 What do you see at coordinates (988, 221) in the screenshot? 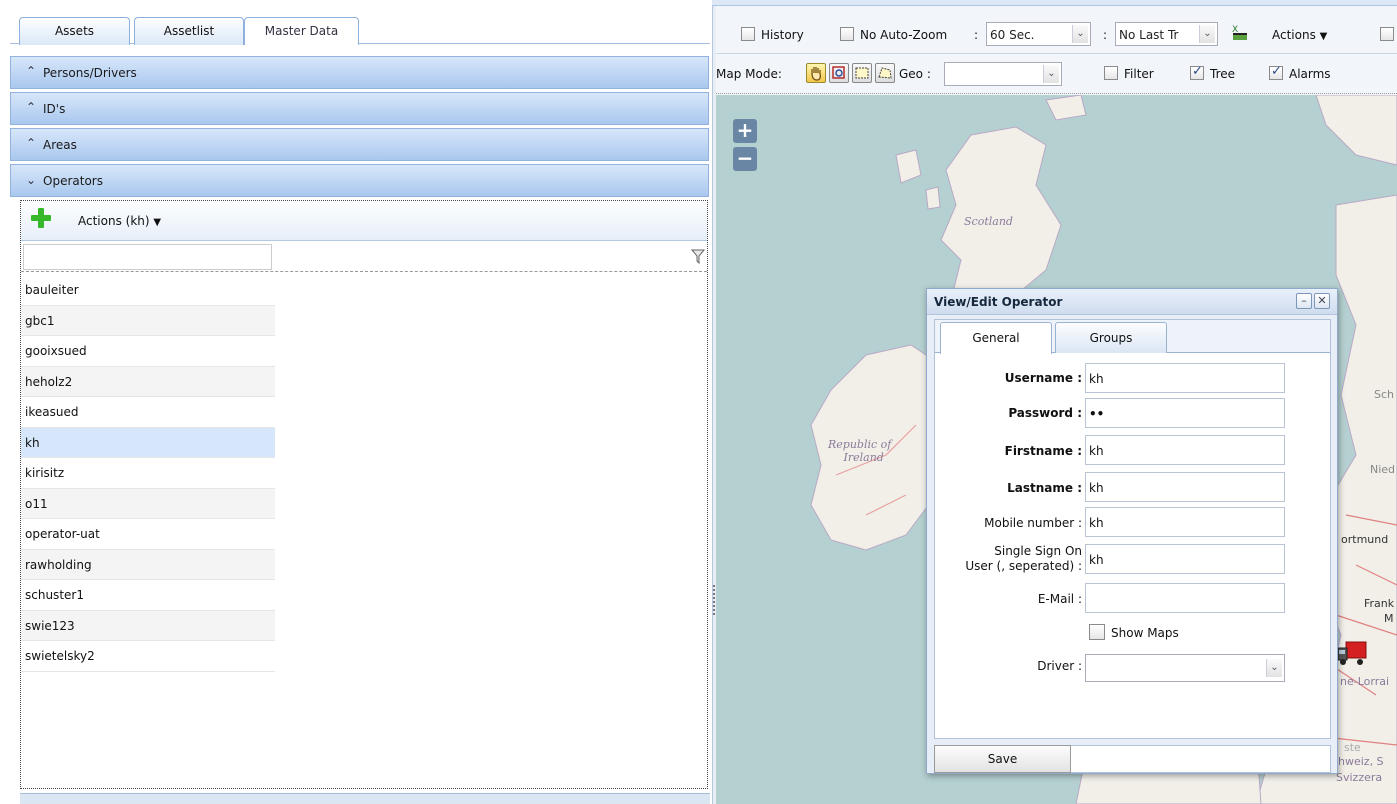
I see `map-label-scotland: Scotland` at bounding box center [988, 221].